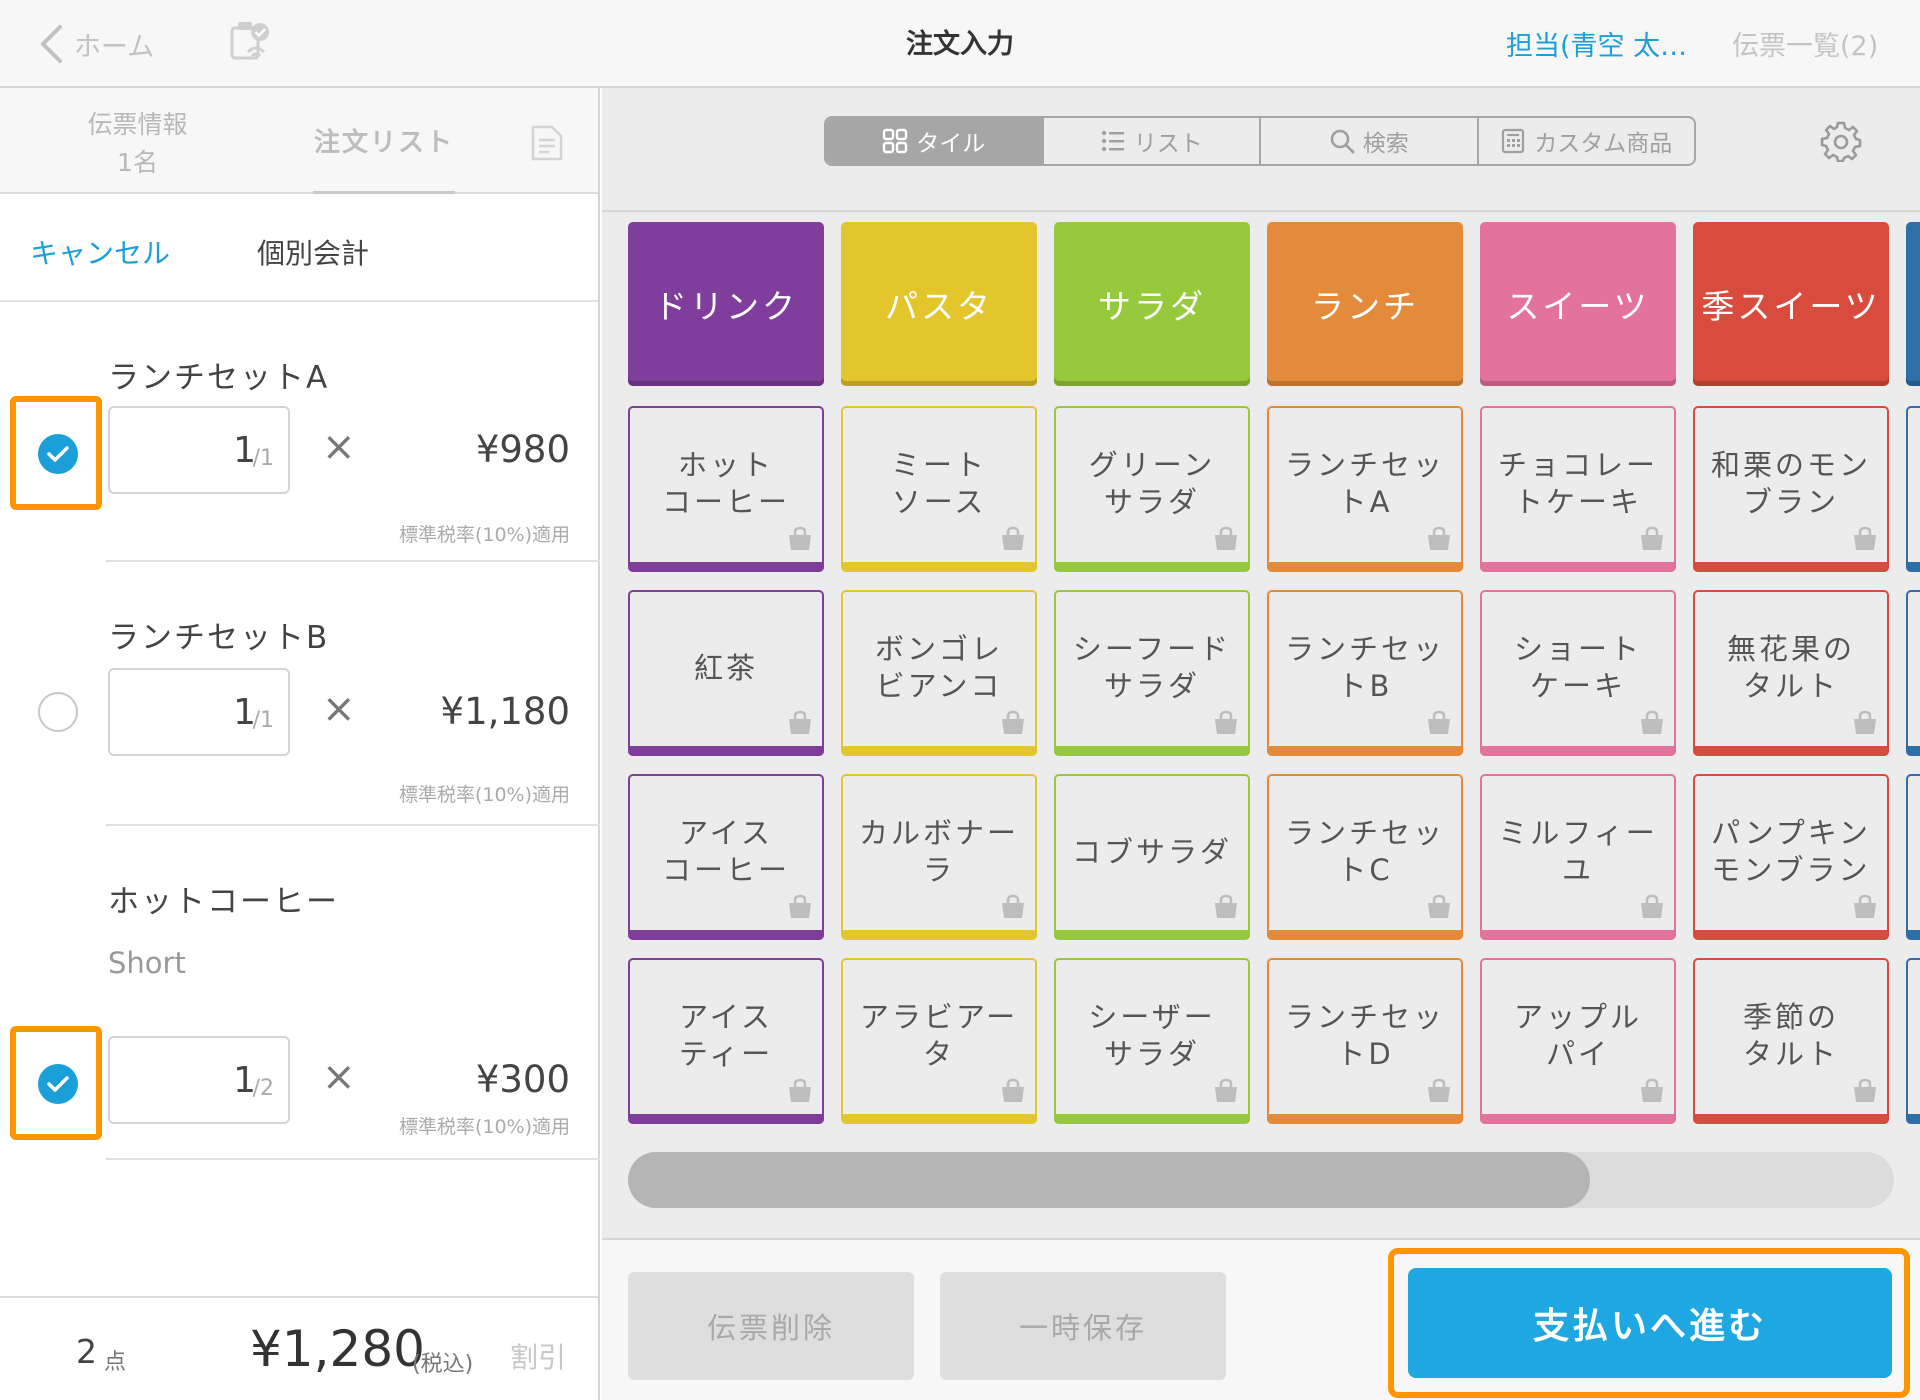 The height and width of the screenshot is (1400, 1920). I want to click on product-tile: 季節の タルト, so click(1791, 1041).